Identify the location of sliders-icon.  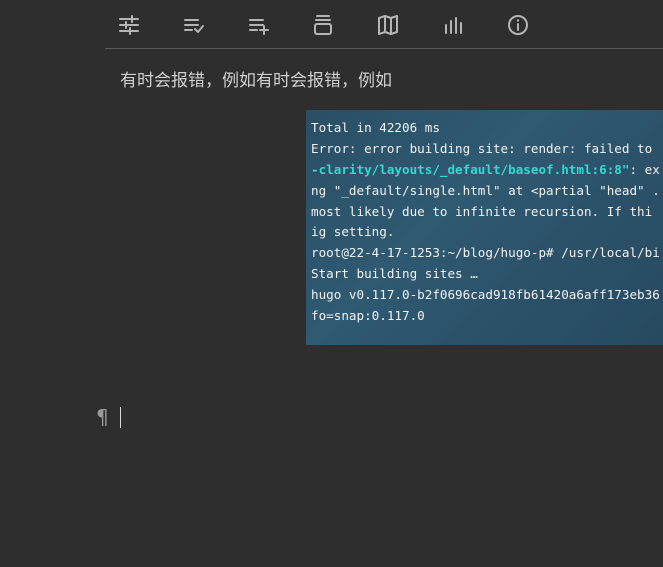
(129, 25).